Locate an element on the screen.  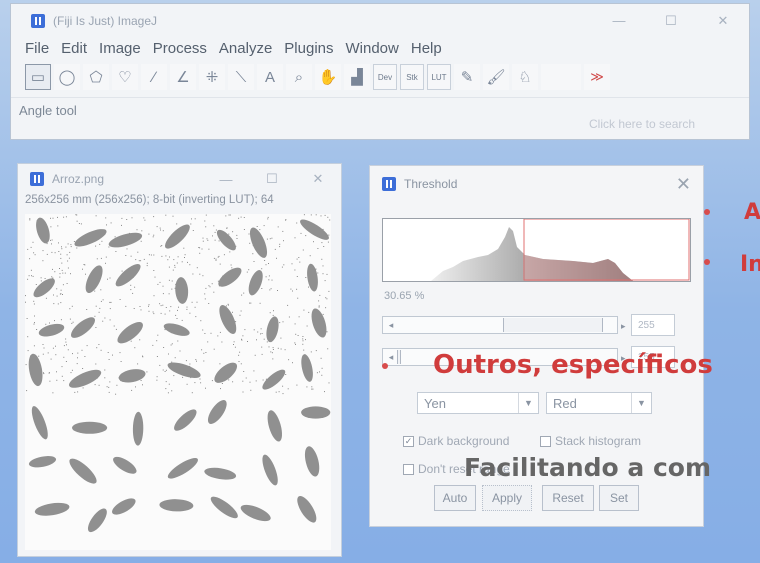
dev-tool-button: Dev is located at coordinates (385, 77).